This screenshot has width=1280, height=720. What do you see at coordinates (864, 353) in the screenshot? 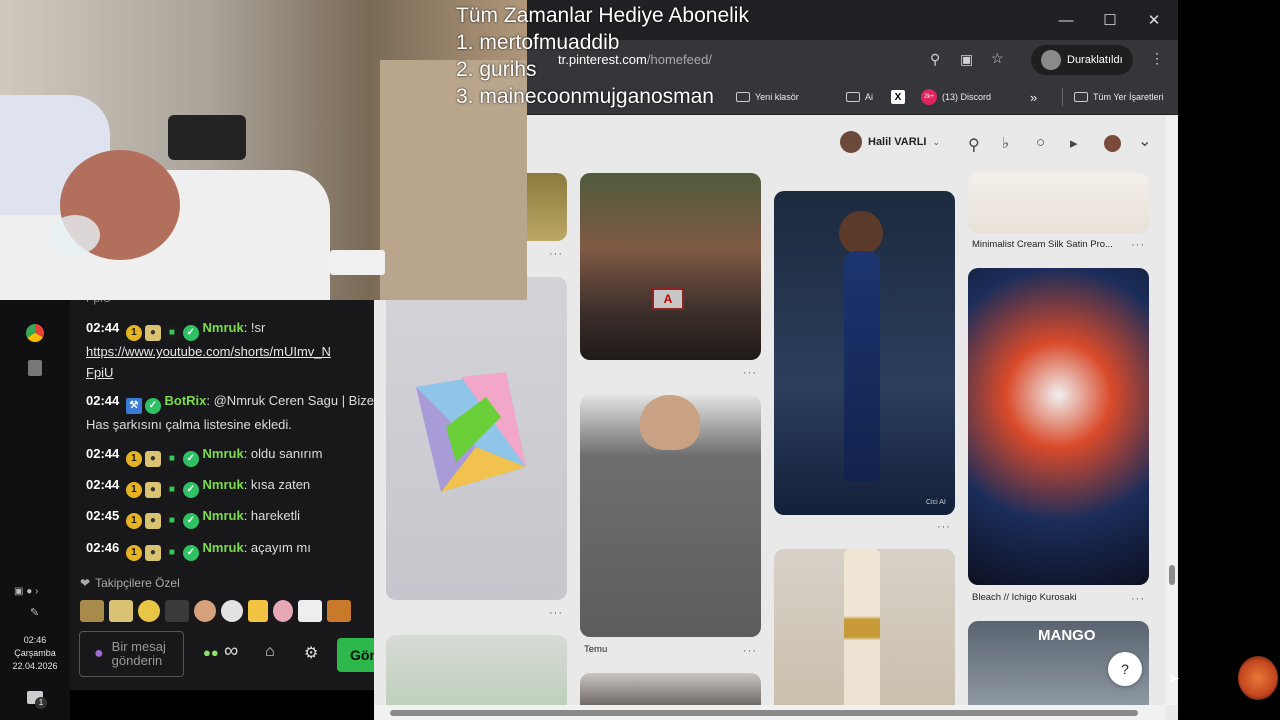
I see `pin-image: Cici AI` at bounding box center [864, 353].